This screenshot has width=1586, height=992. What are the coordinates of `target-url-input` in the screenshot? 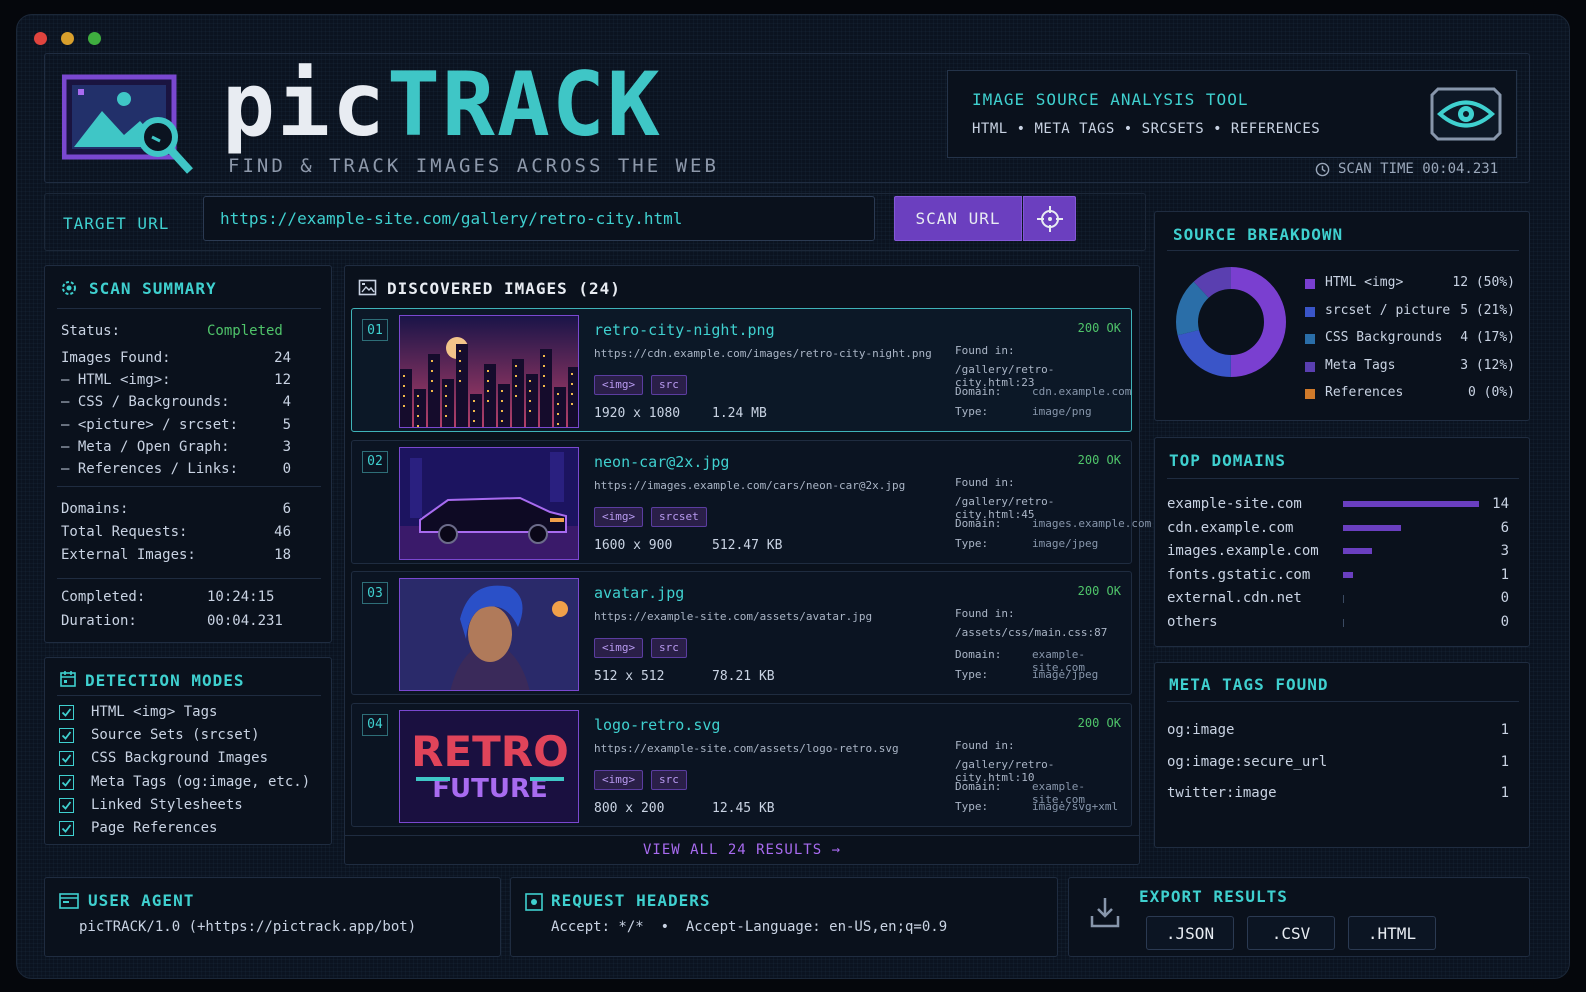 It's located at (539, 218).